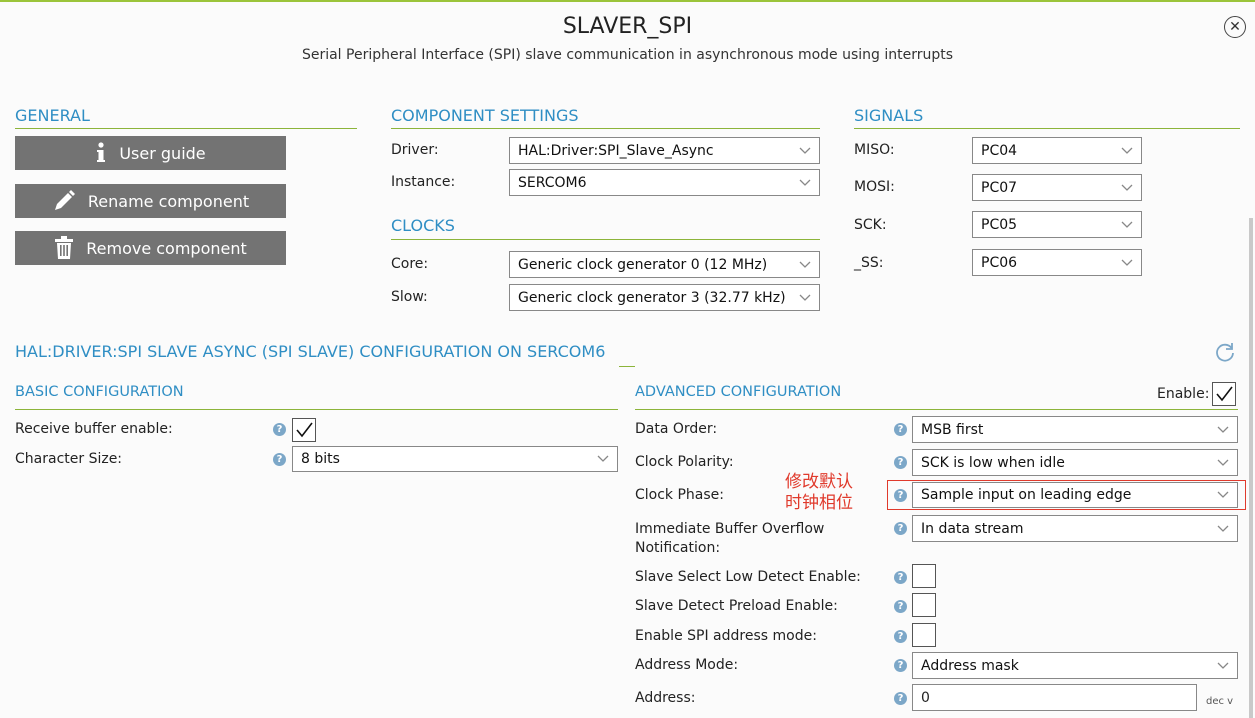 Image resolution: width=1255 pixels, height=718 pixels. Describe the element at coordinates (664, 182) in the screenshot. I see `instance-select: SERCOM6` at that location.